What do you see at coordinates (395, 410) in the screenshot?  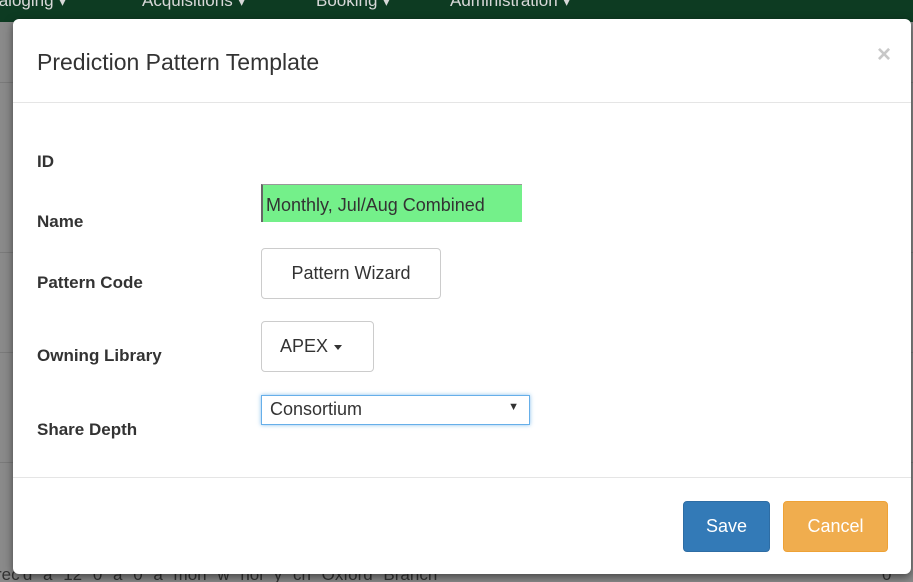 I see `share-depth-select: Consortium ▼` at bounding box center [395, 410].